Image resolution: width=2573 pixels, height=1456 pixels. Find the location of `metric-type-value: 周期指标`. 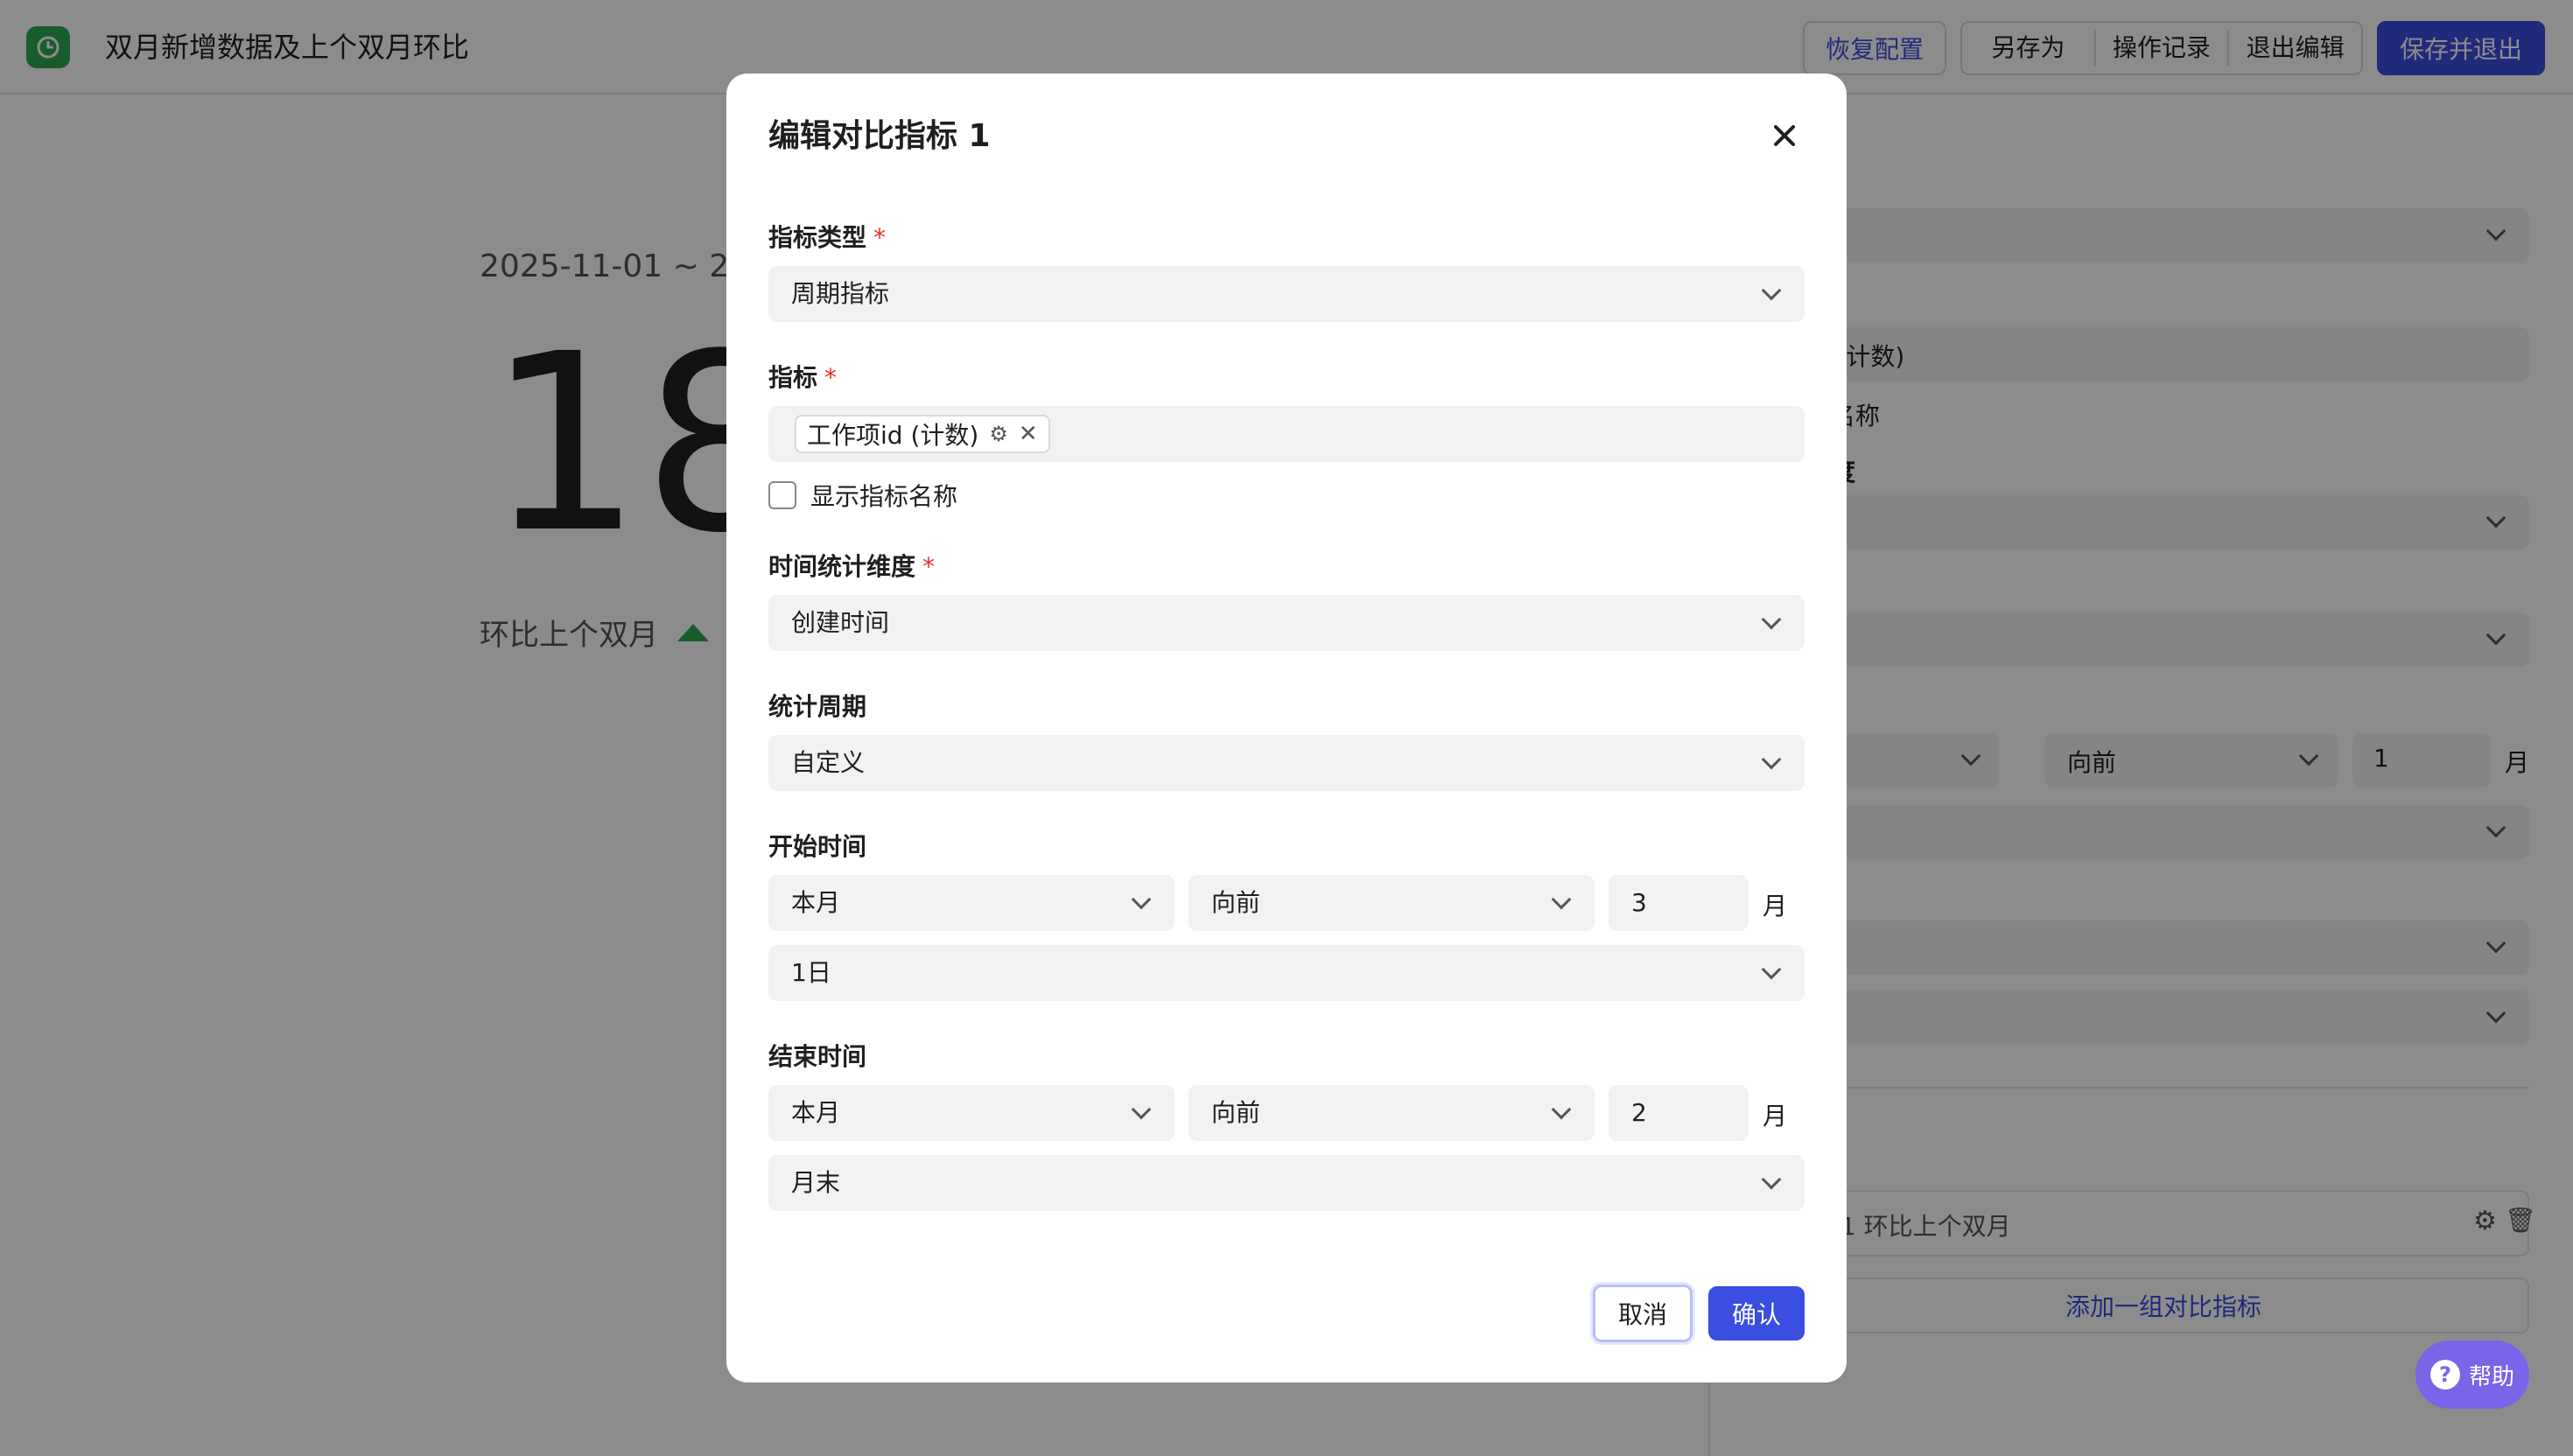

metric-type-value: 周期指标 is located at coordinates (840, 293).